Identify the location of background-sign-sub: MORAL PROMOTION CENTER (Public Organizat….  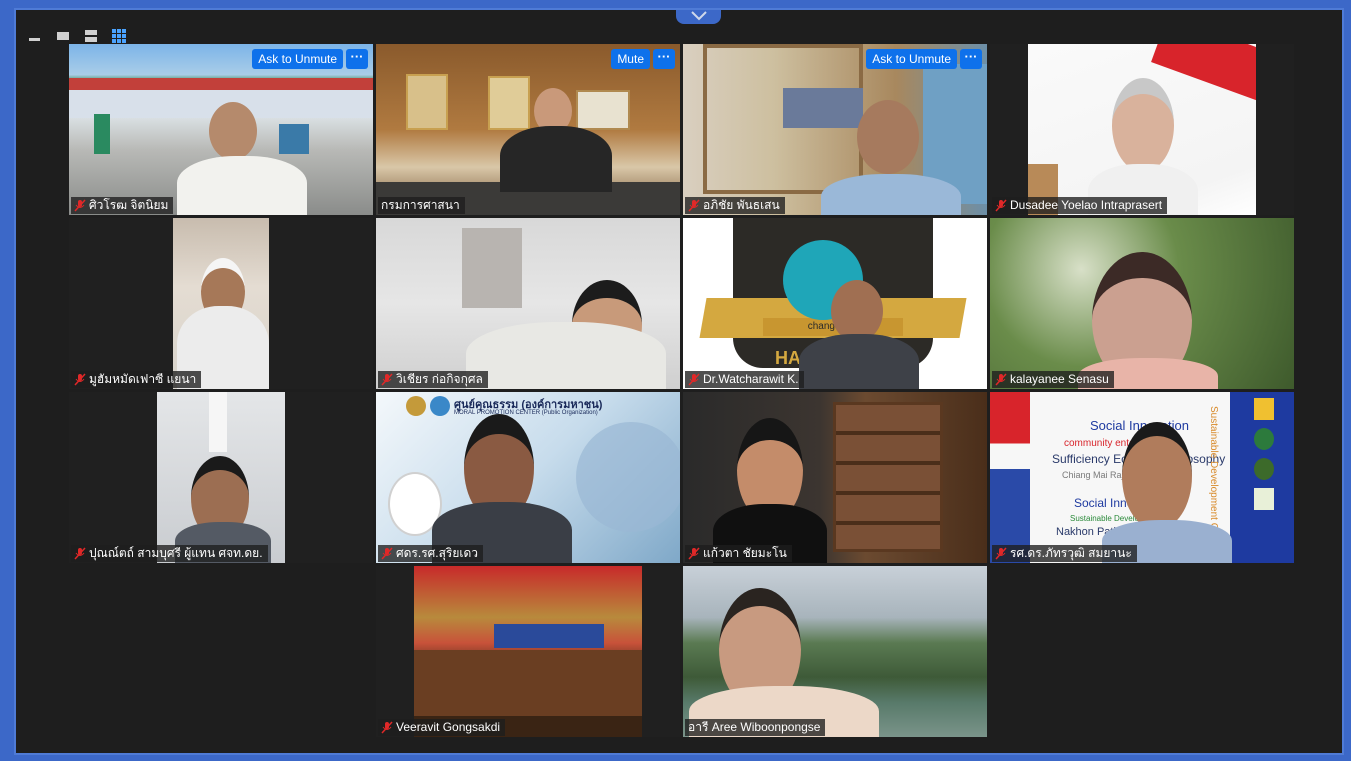
(526, 413).